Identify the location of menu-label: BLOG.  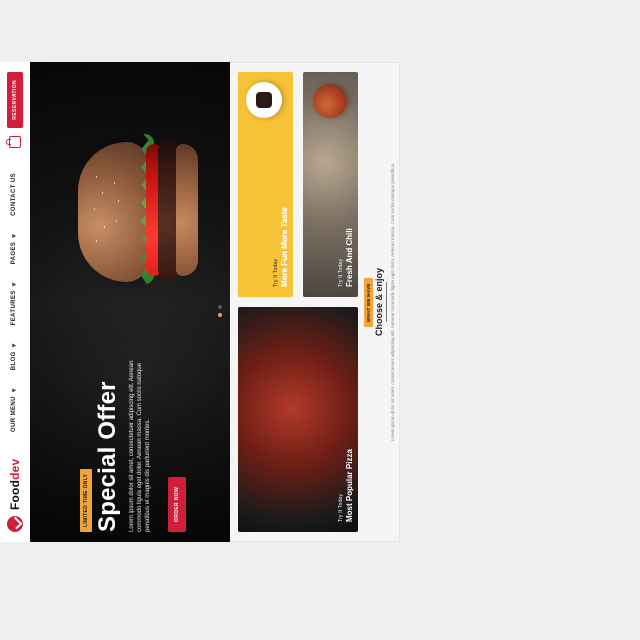
(14, 361).